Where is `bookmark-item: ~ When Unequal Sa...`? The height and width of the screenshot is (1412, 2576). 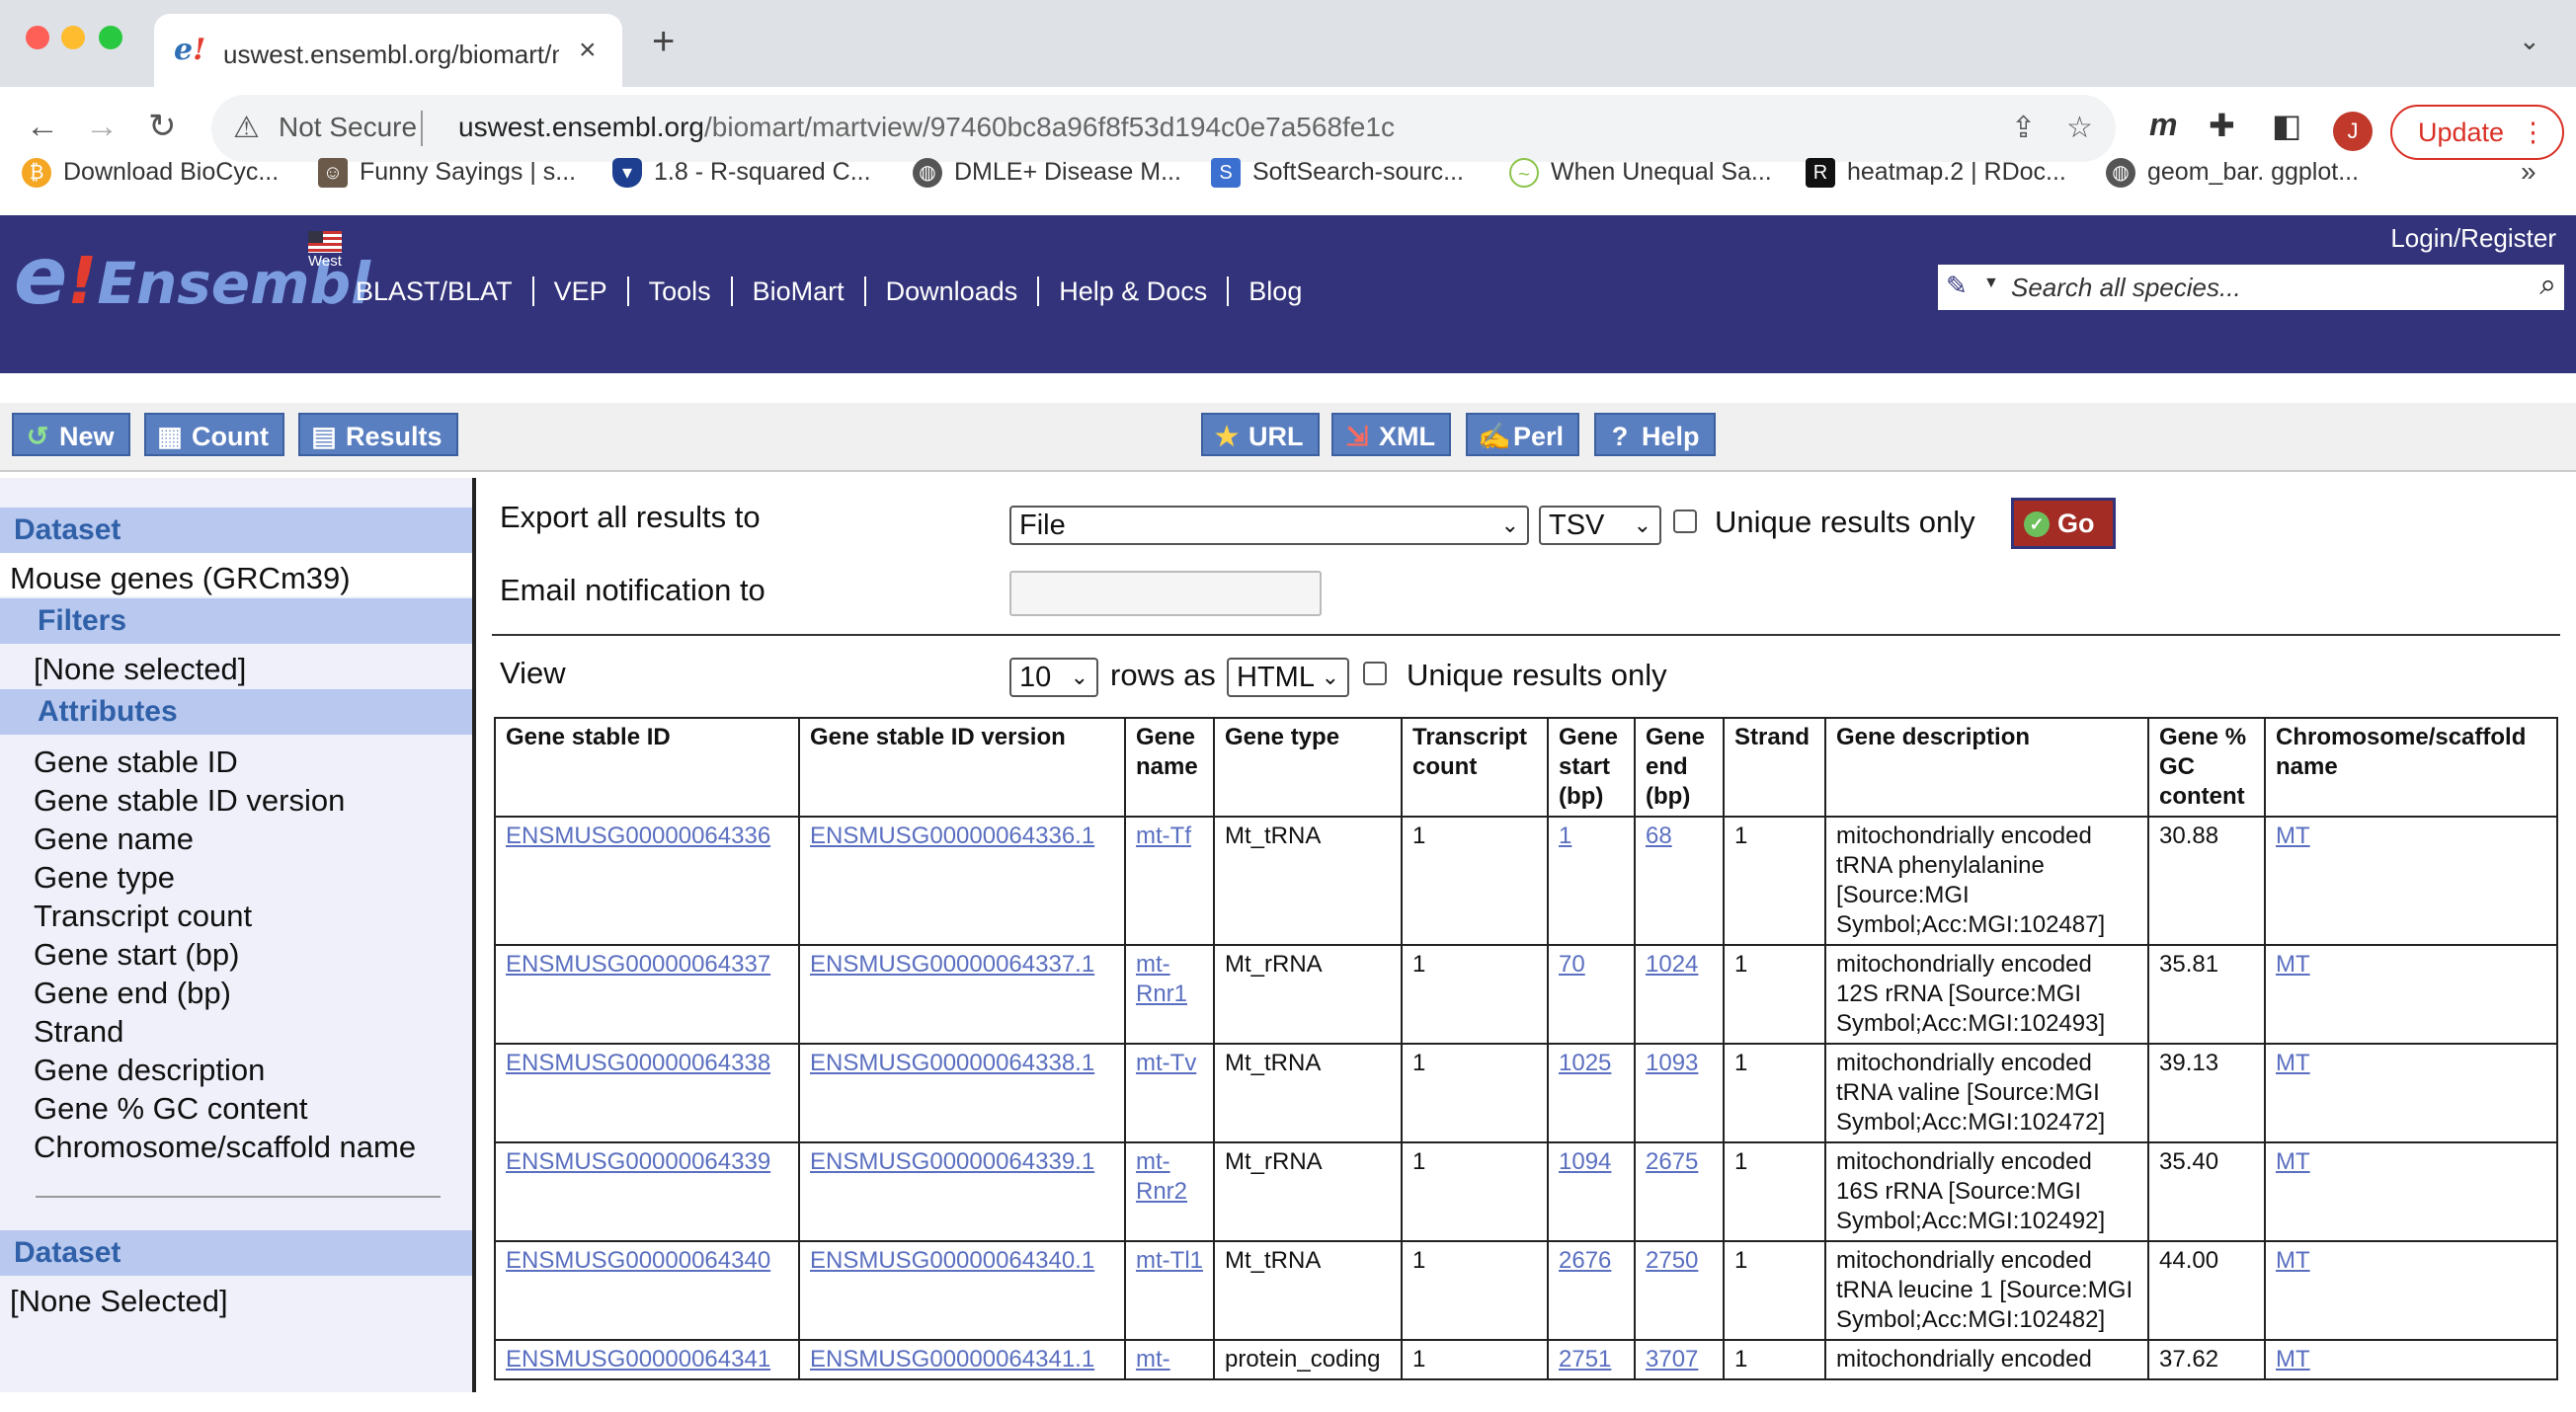
bookmark-item: ~ When Unequal Sa... is located at coordinates (1640, 173).